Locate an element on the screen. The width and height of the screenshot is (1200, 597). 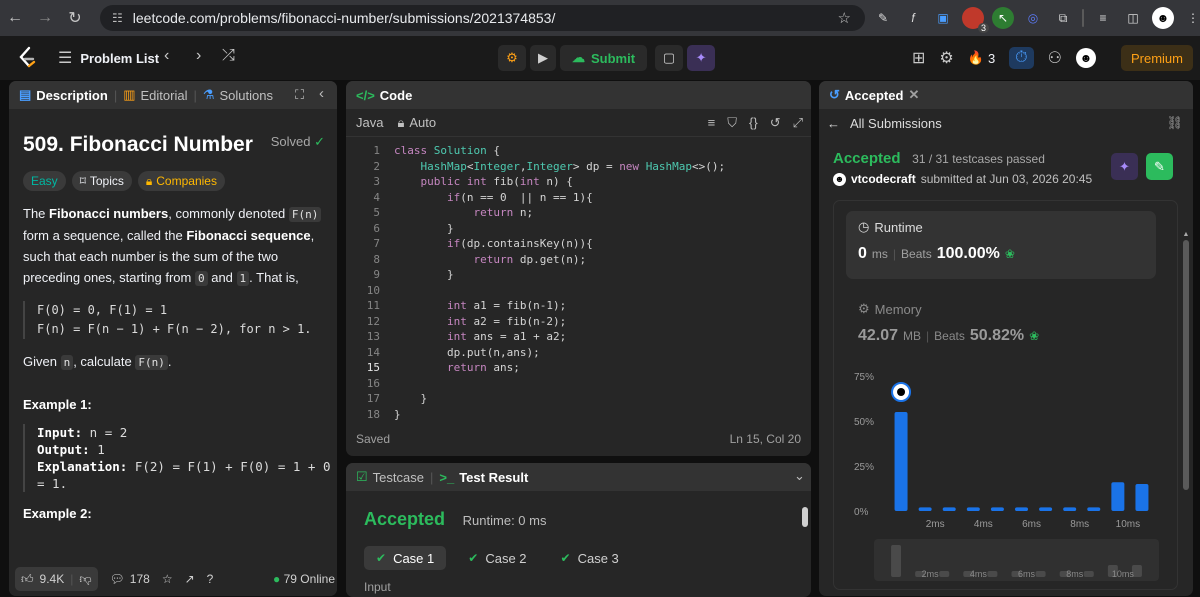
user-avatar: ☻ is located at coordinates (1086, 58).